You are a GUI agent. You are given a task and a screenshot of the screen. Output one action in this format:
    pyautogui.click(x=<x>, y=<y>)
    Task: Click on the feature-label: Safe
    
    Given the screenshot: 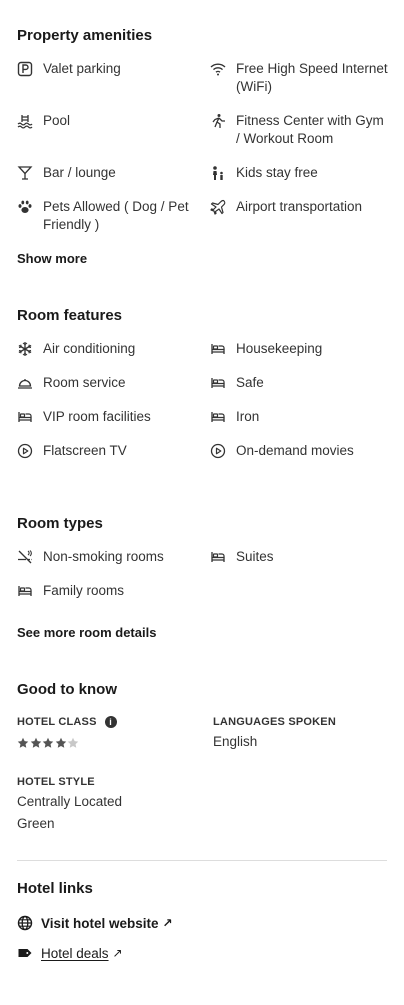 What is the action you would take?
    pyautogui.click(x=250, y=382)
    